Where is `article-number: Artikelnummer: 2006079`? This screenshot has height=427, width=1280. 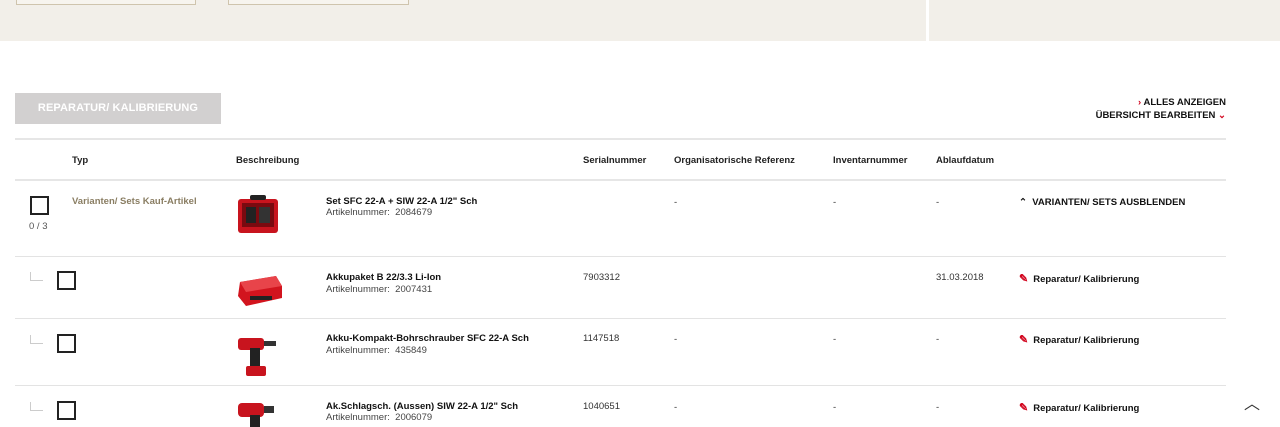 article-number: Artikelnummer: 2006079 is located at coordinates (379, 417).